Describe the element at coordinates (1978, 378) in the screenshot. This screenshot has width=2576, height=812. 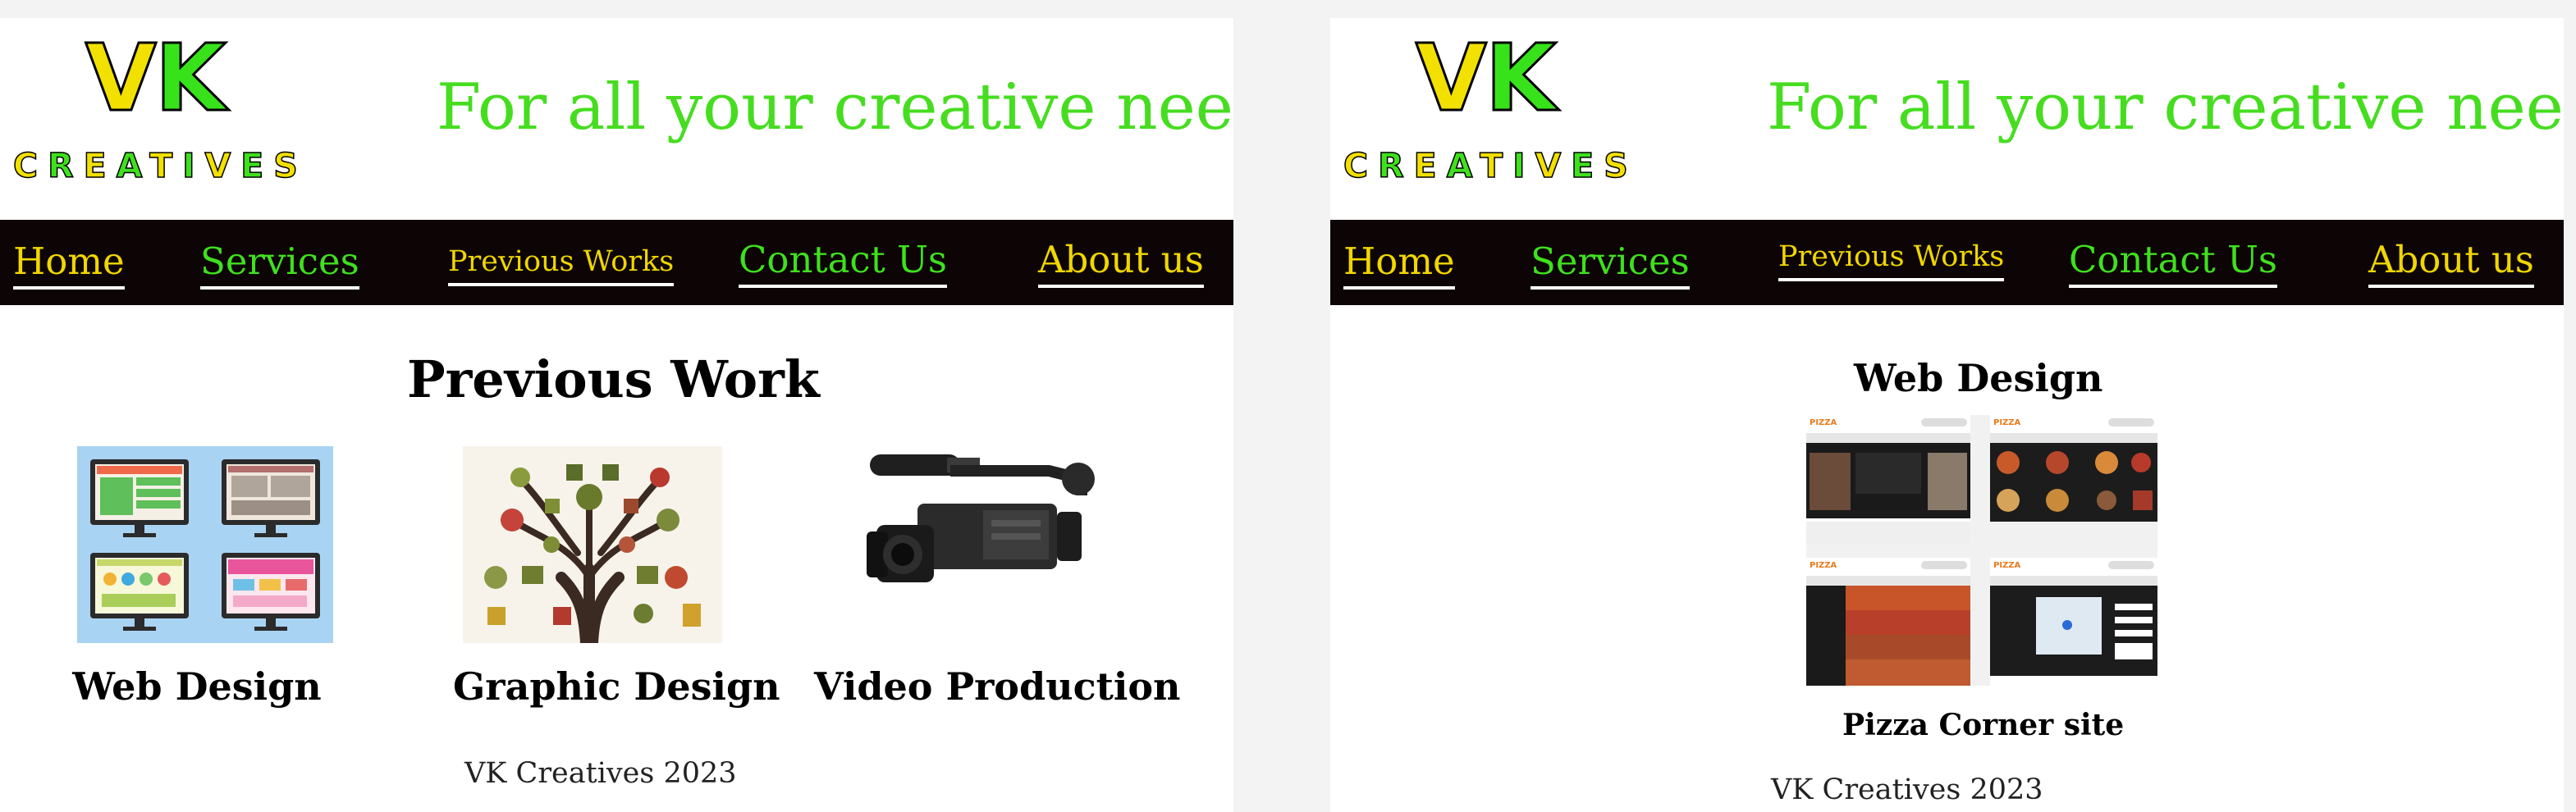
I see `page-title: Web Design` at that location.